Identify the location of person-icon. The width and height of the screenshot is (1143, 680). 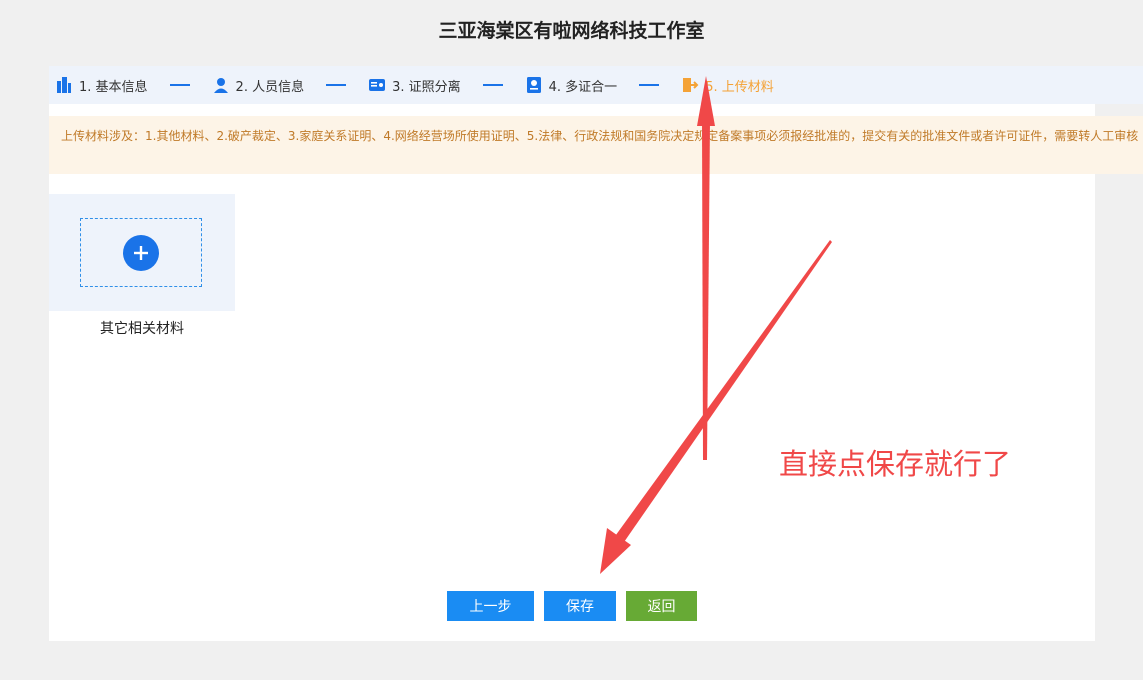
(221, 85).